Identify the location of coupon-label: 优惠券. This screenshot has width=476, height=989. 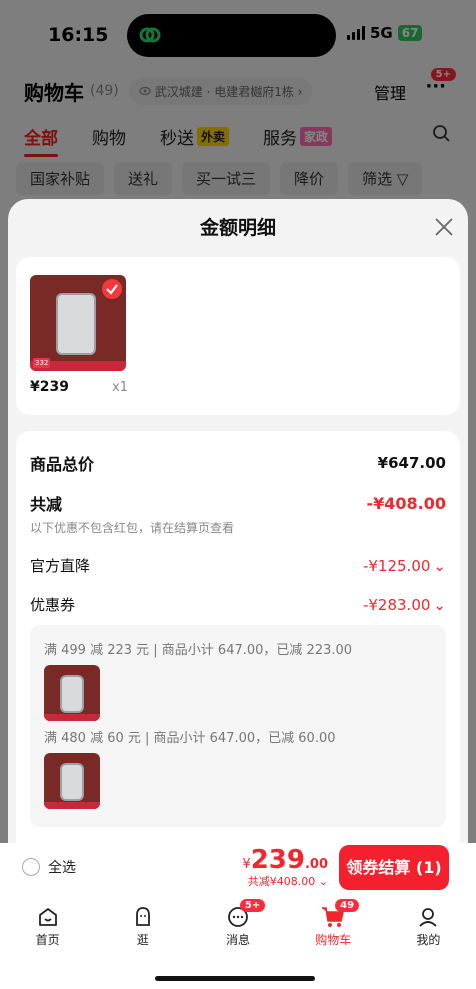
(53, 605).